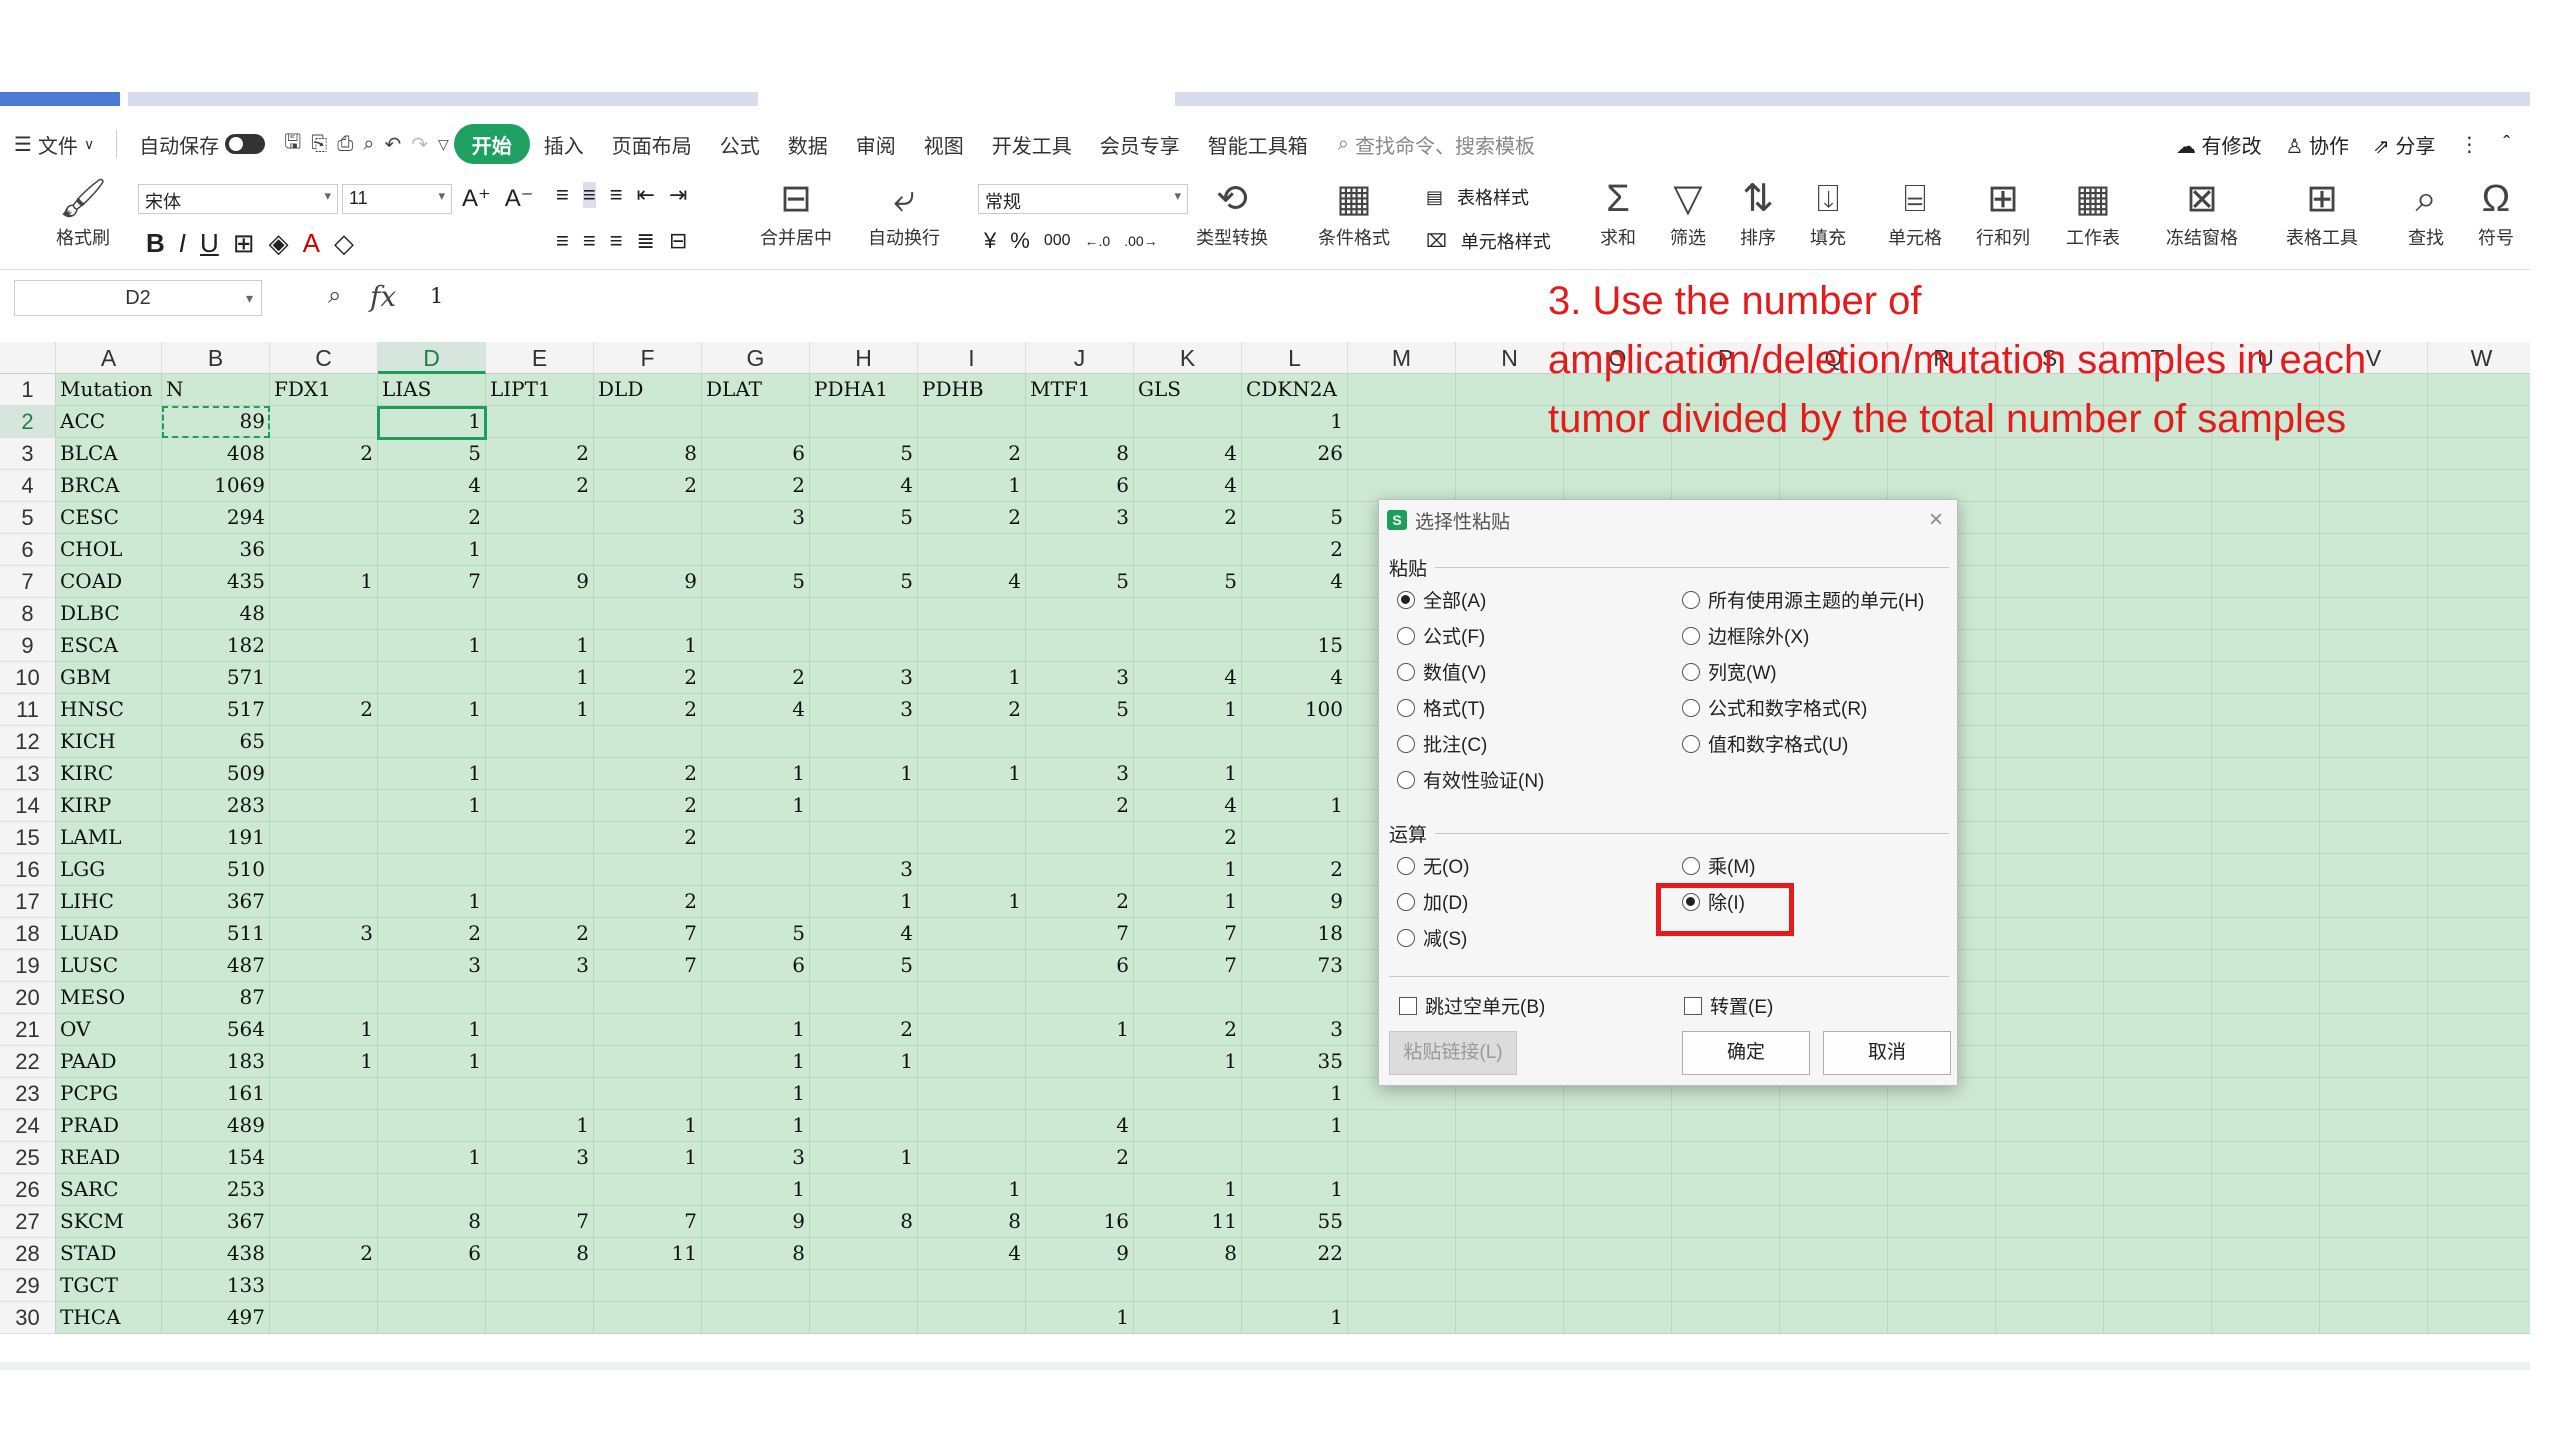  I want to click on cell-g6, so click(756, 550).